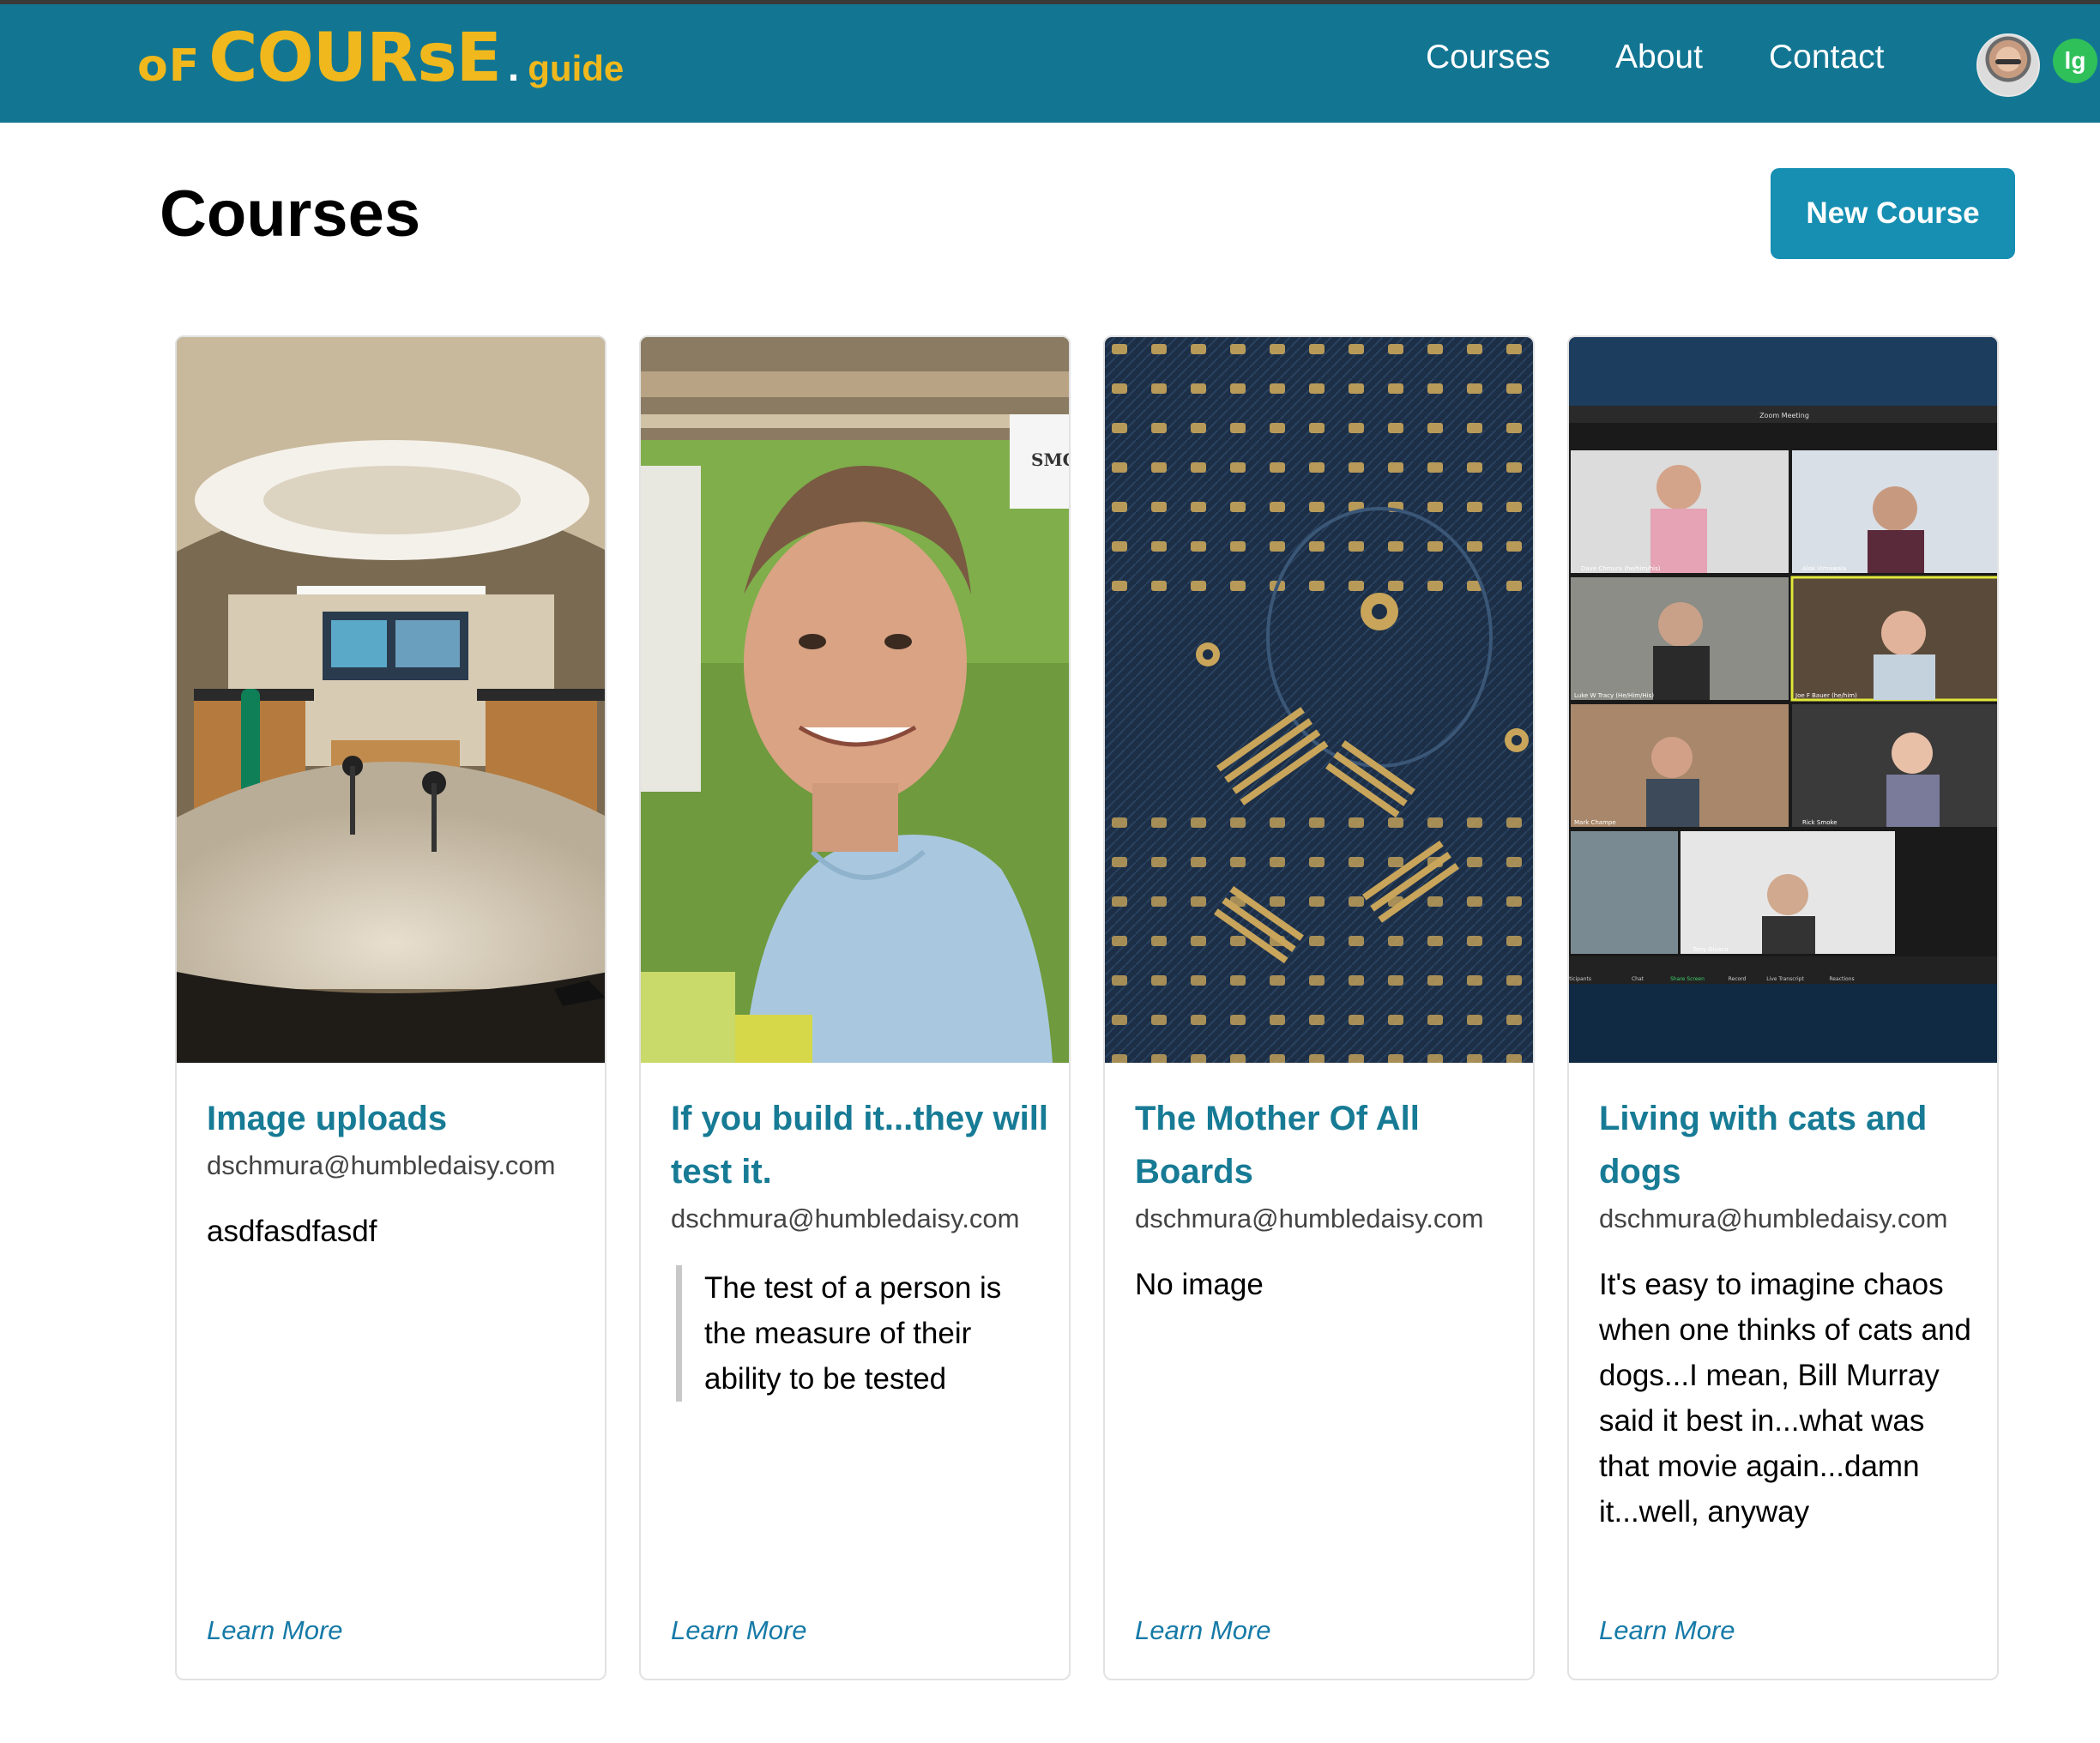 The image size is (2100, 1743). Describe the element at coordinates (1488, 57) in the screenshot. I see `nav-courses-link: Courses` at that location.